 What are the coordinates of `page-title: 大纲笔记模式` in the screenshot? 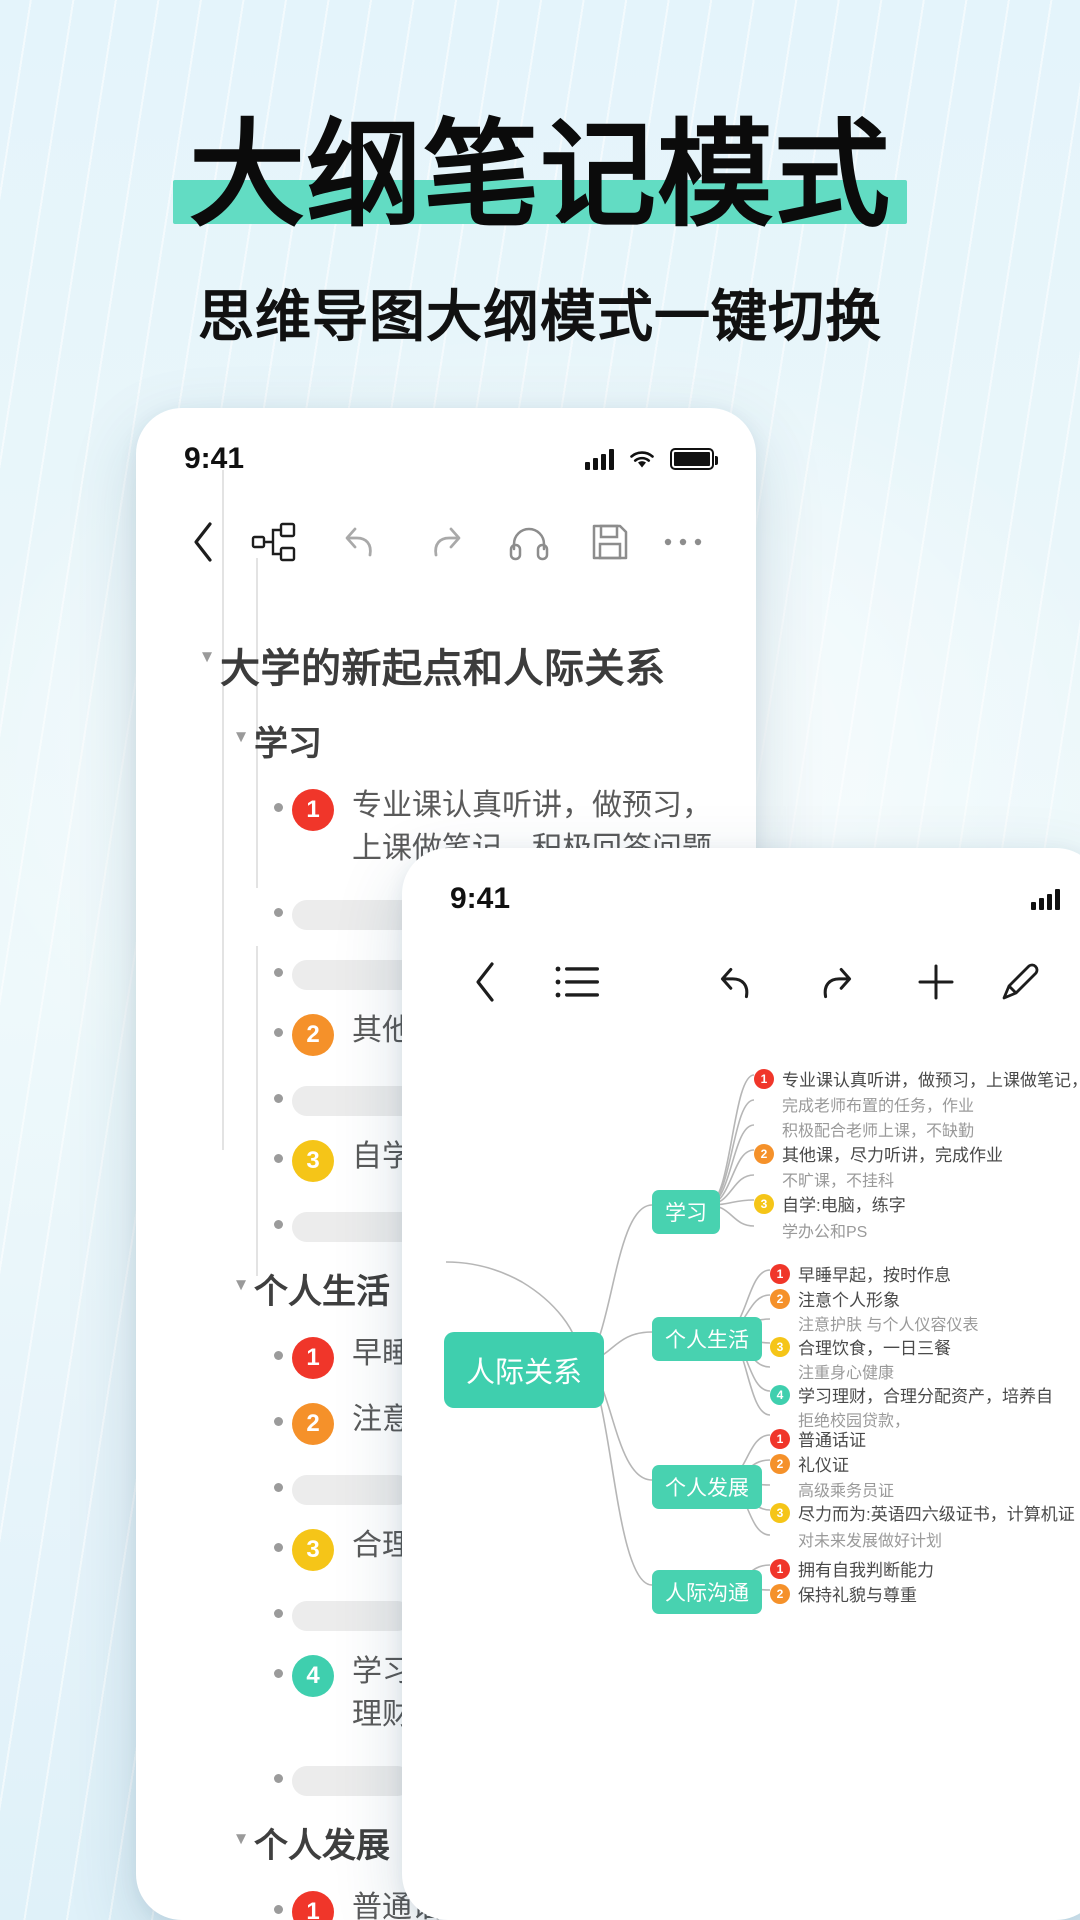 It's located at (540, 175).